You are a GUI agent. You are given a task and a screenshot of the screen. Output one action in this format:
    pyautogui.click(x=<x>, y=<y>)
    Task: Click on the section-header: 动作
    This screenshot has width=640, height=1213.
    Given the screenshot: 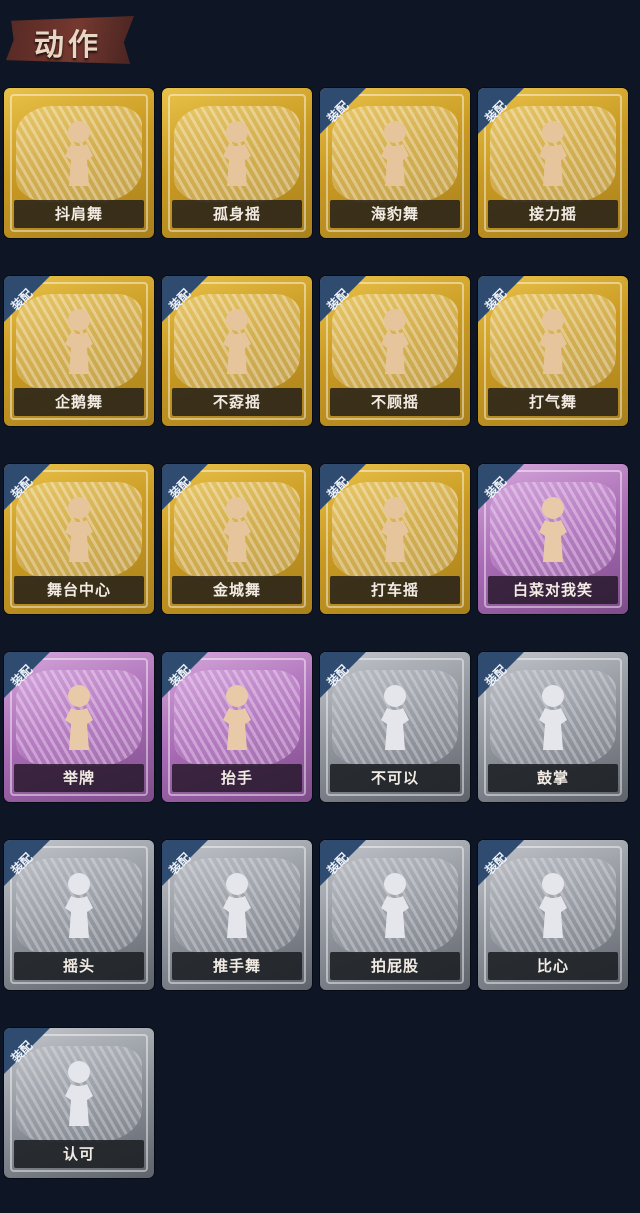 What is the action you would take?
    pyautogui.click(x=71, y=41)
    